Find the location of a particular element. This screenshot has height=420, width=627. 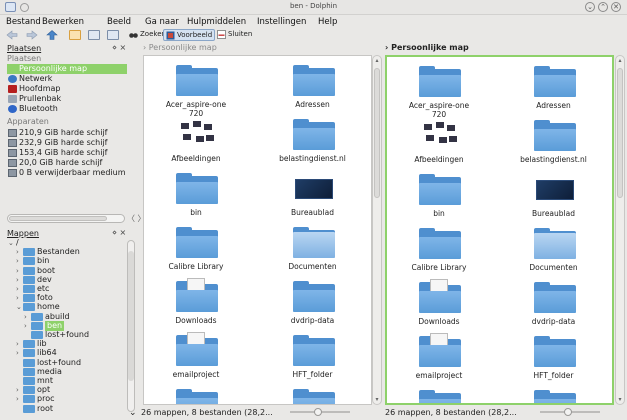

place-item: Hoofdmap is located at coordinates (67, 89).